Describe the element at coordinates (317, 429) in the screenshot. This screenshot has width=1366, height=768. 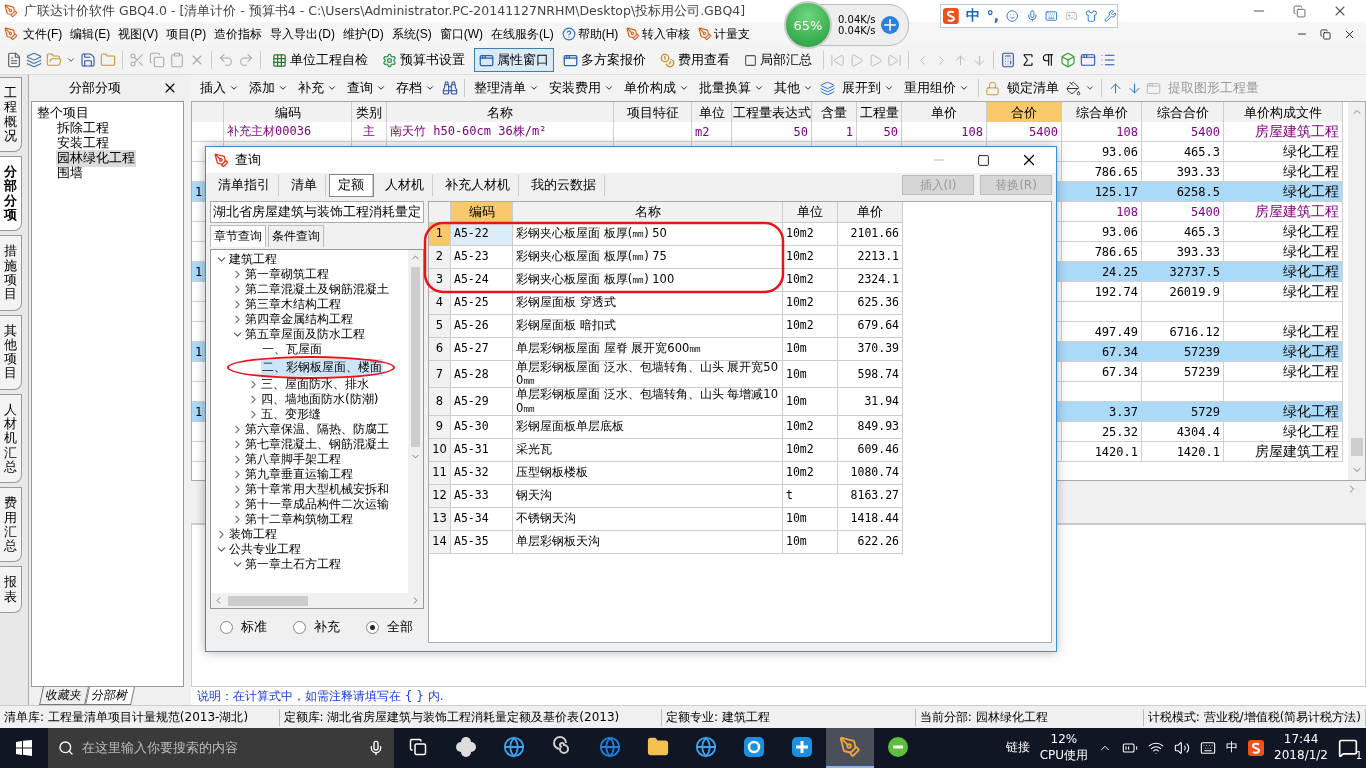
I see `tree-item: 第六章保温、隔热、防腐工` at that location.